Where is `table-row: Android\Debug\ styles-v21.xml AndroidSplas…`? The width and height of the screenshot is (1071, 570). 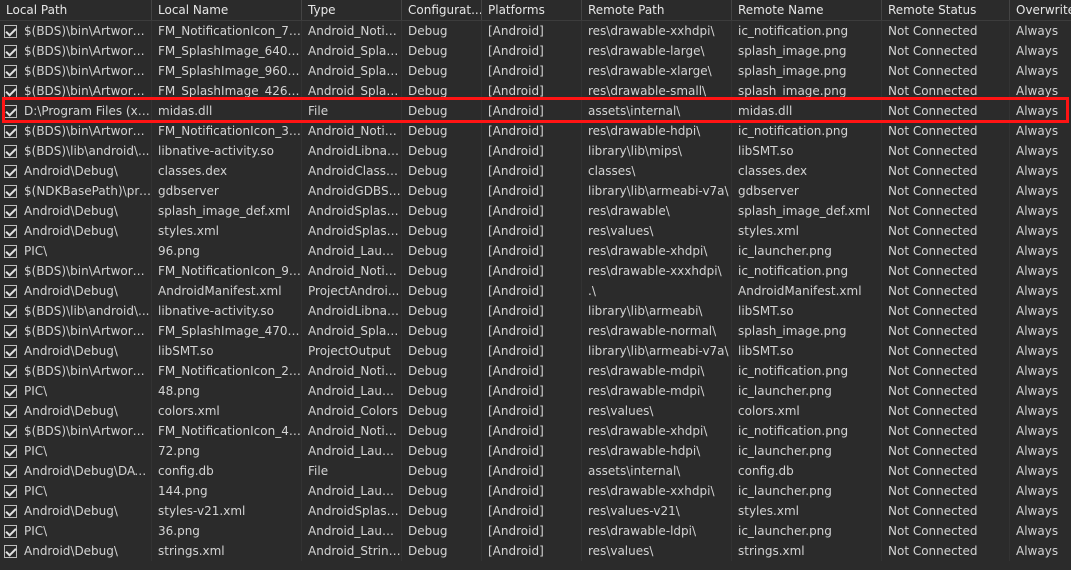
table-row: Android\Debug\ styles-v21.xml AndroidSplas… is located at coordinates (535, 511).